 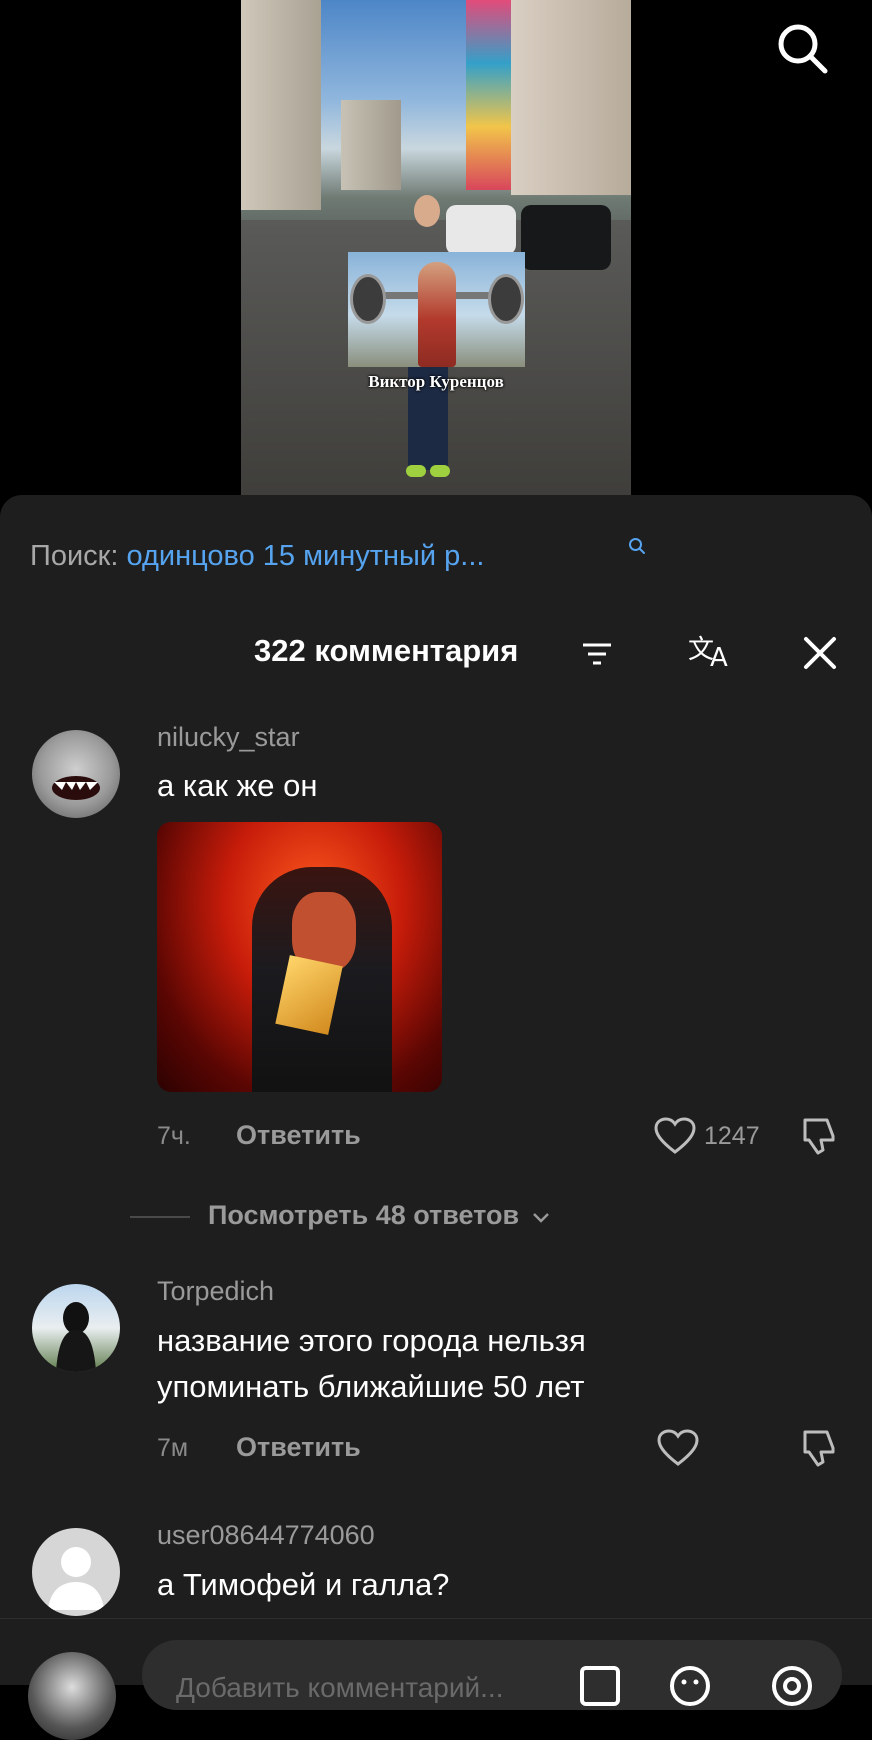 I want to click on comment-username: Torpedich, so click(x=215, y=1291).